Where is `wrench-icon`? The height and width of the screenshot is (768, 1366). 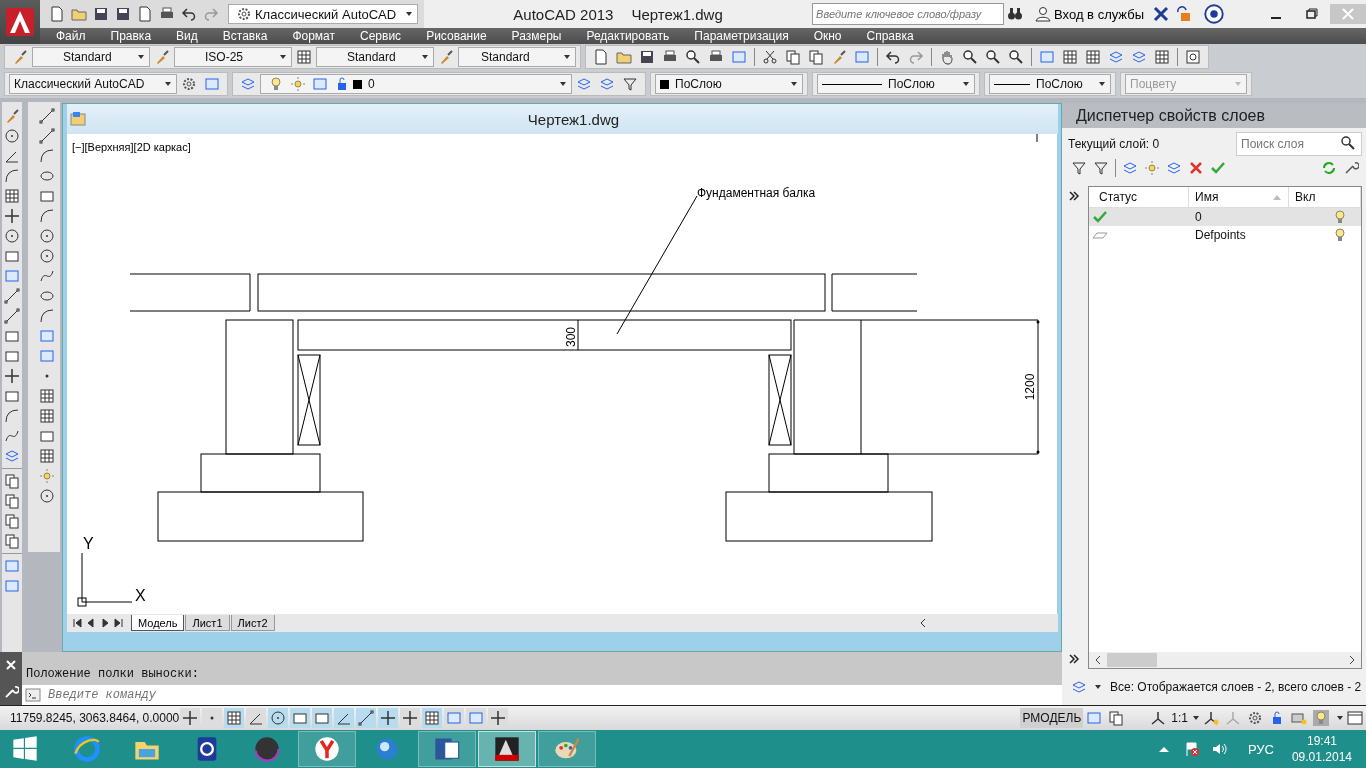
wrench-icon is located at coordinates (11, 691).